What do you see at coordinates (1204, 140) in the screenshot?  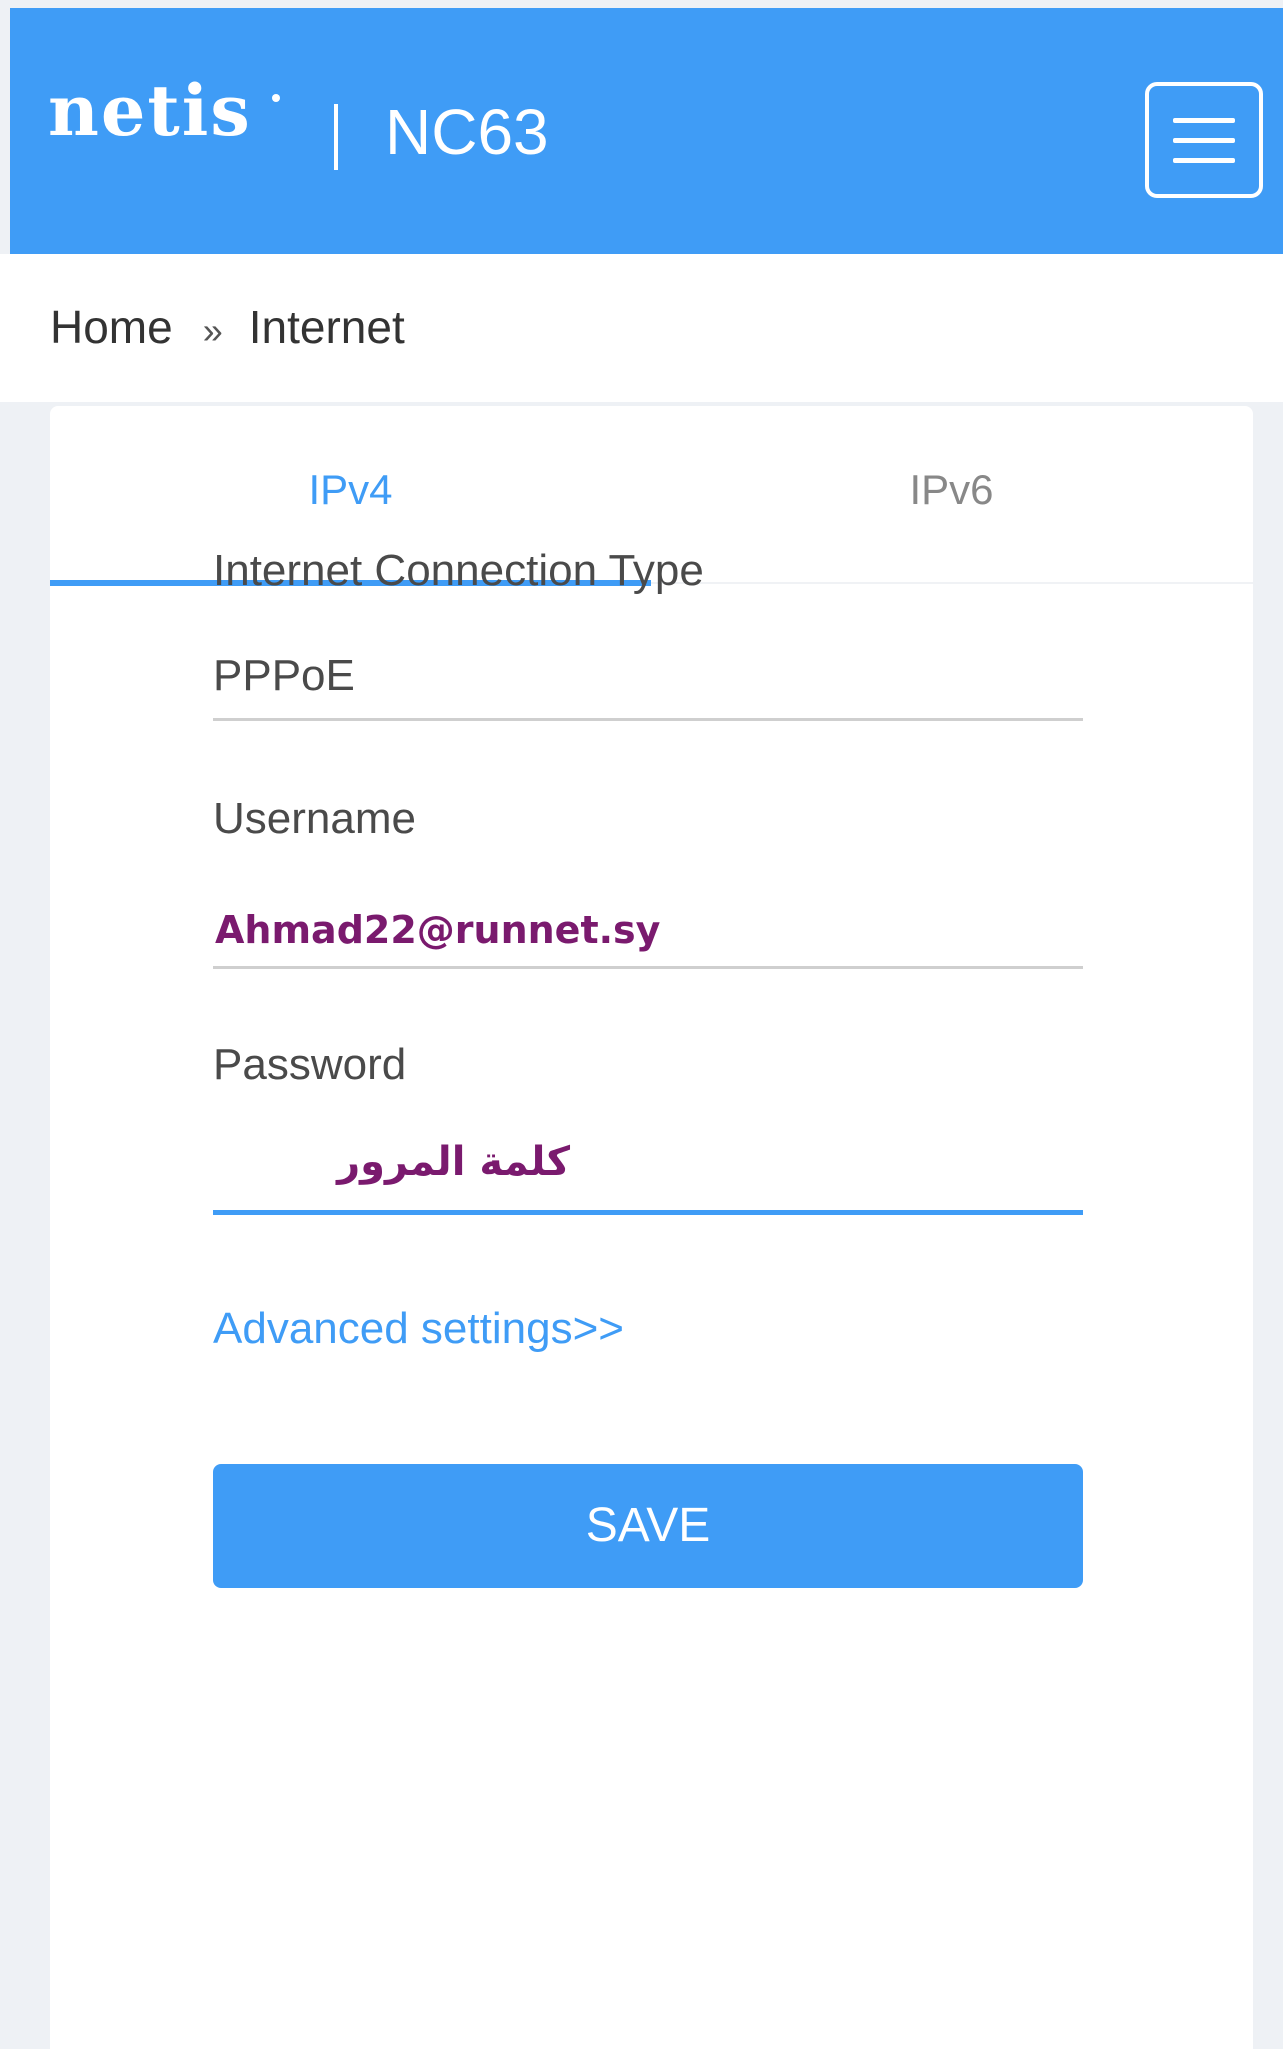 I see `hamburger-menu-icon` at bounding box center [1204, 140].